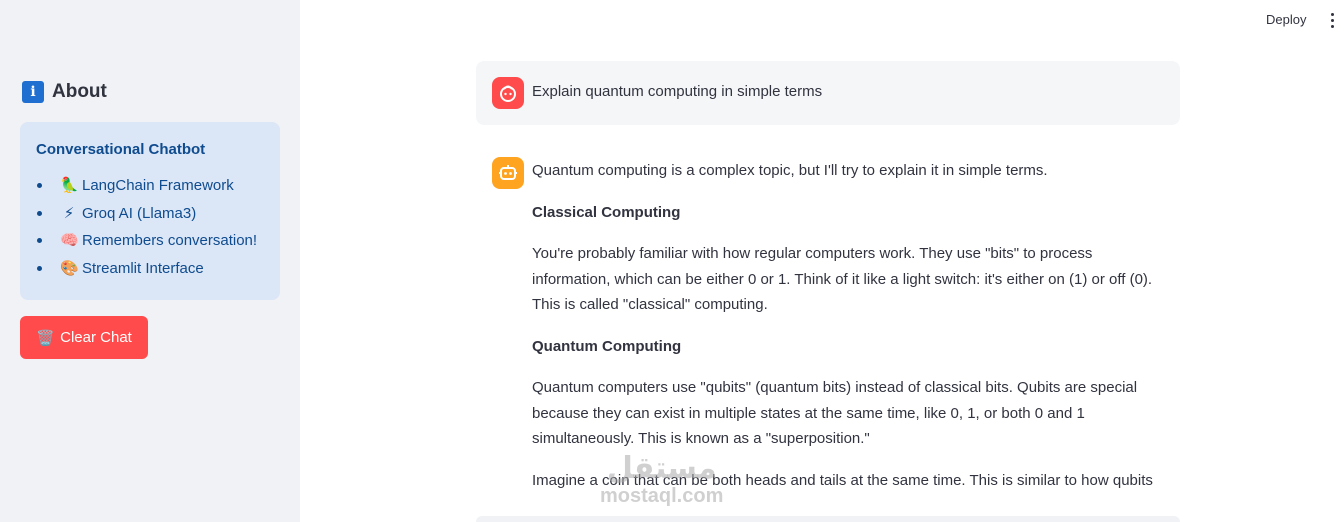 This screenshot has width=1344, height=522. I want to click on message-heading: Classical Computing, so click(606, 212).